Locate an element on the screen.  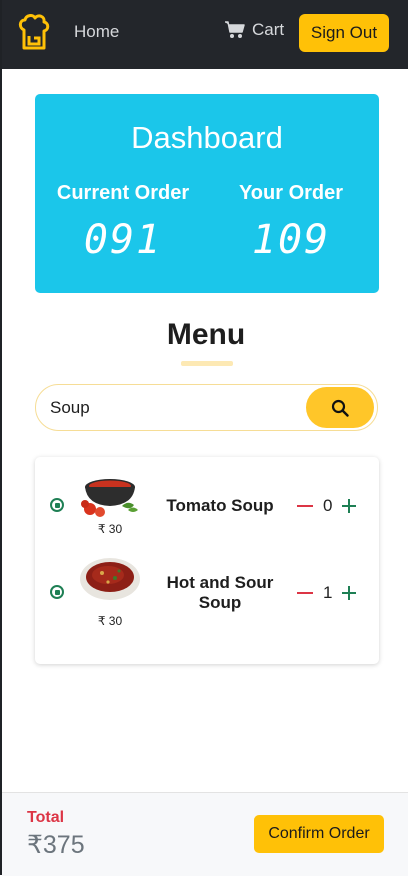
menu-title-underline is located at coordinates (207, 363).